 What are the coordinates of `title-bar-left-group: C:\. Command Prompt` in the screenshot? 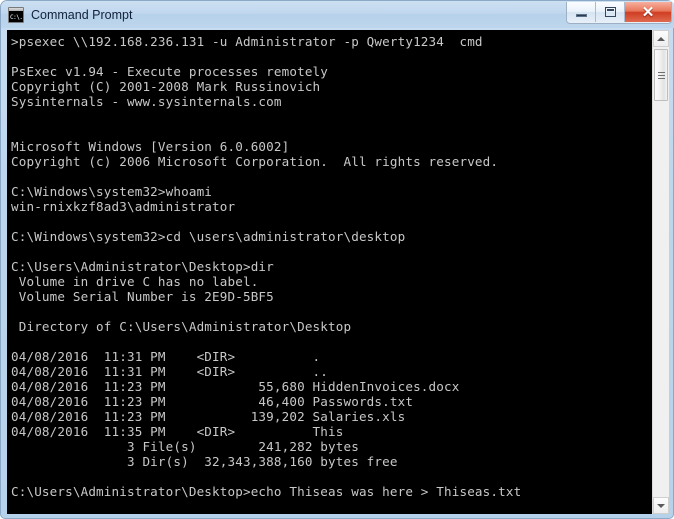 It's located at (70, 15).